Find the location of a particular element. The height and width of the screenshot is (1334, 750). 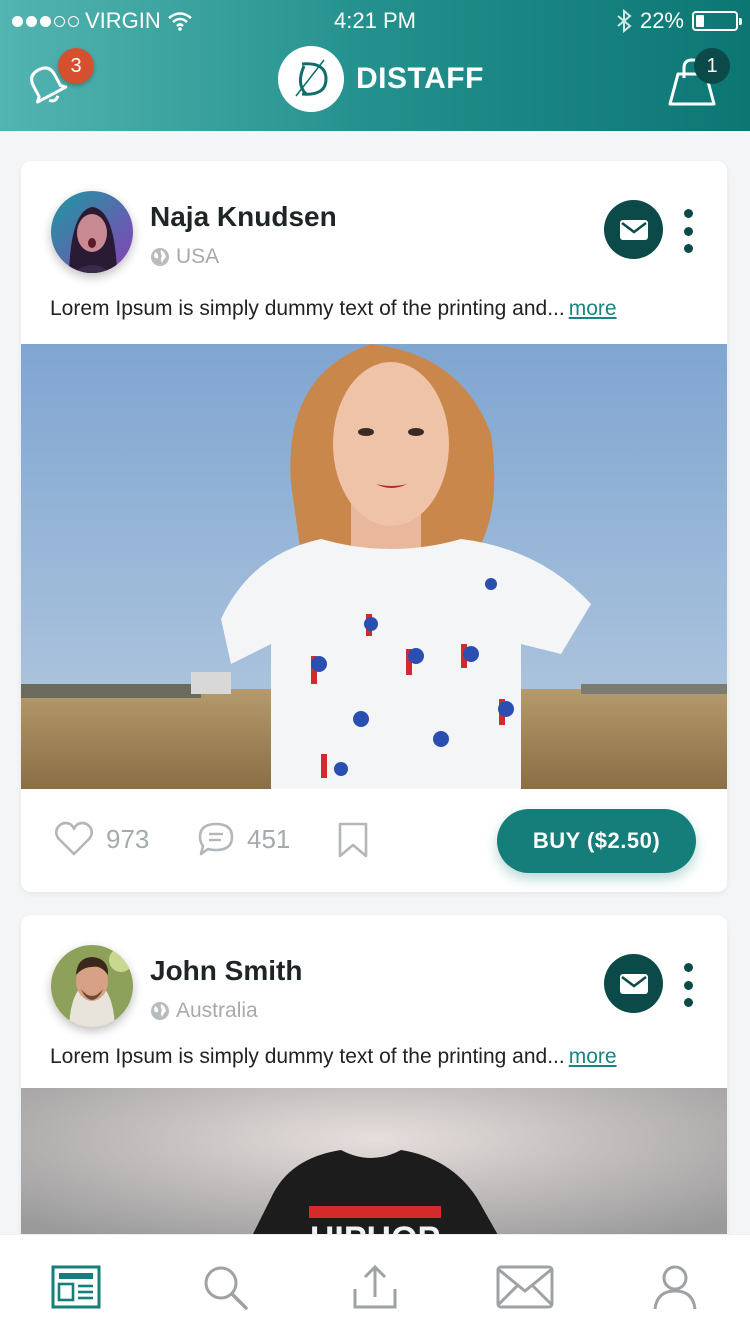

upload-icon is located at coordinates (375, 1286).